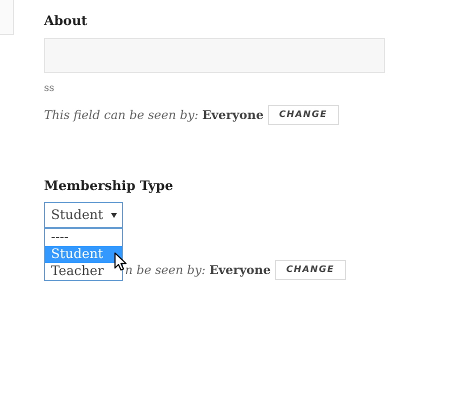 This screenshot has height=413, width=474. What do you see at coordinates (214, 55) in the screenshot?
I see `about-field` at bounding box center [214, 55].